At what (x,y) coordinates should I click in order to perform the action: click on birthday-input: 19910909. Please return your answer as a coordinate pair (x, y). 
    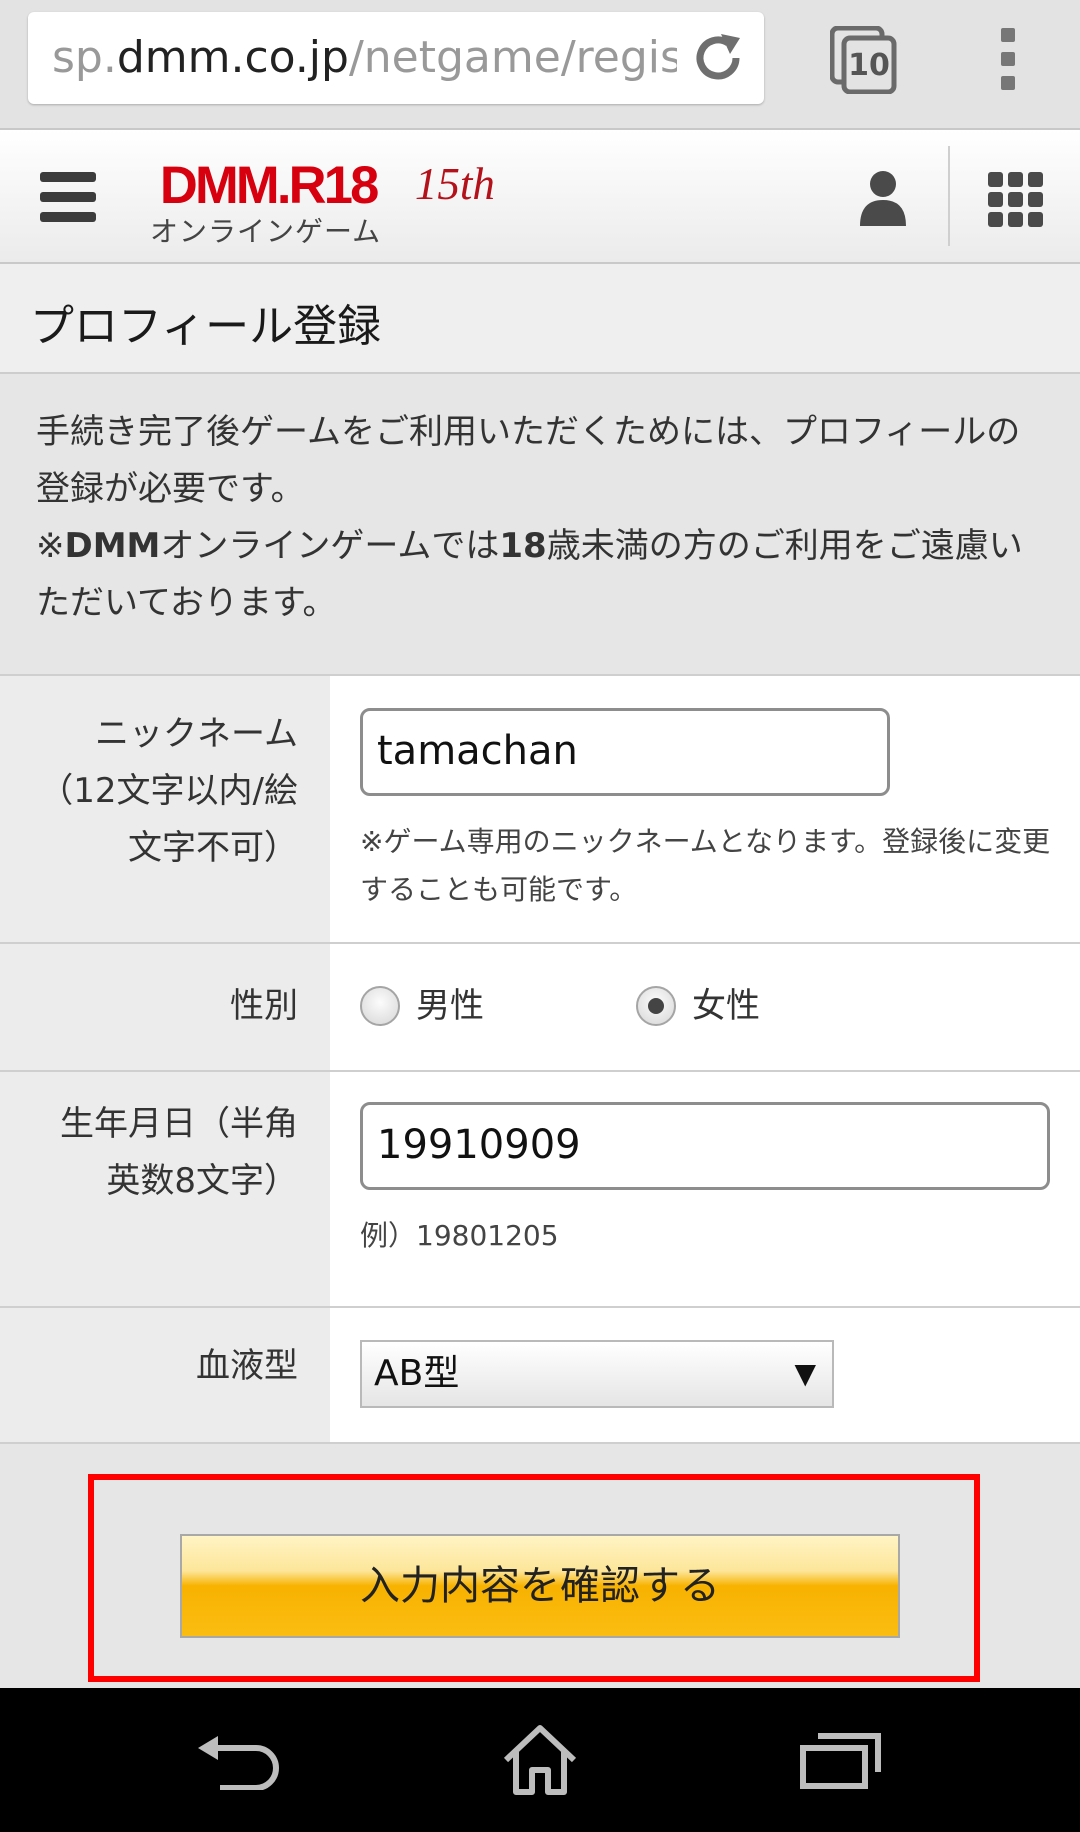
    Looking at the image, I should click on (705, 1146).